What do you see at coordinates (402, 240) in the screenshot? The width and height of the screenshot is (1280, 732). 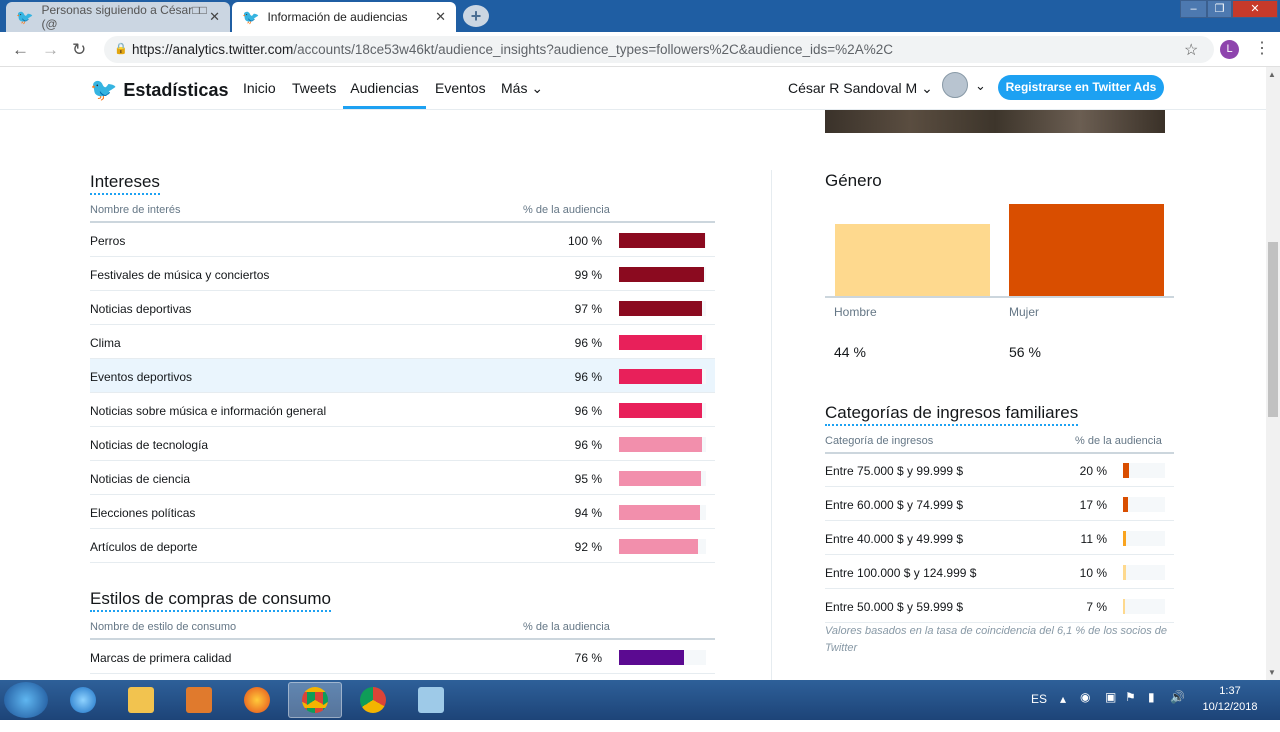 I see `interests-row: Perros 100 %` at bounding box center [402, 240].